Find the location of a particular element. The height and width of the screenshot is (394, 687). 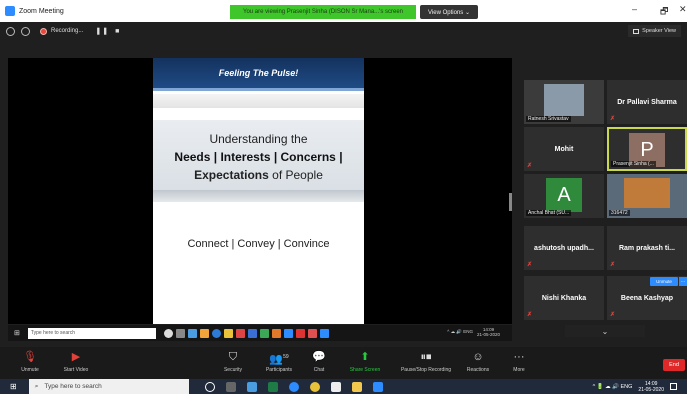

maximize-button: 🗗 is located at coordinates (664, 12).